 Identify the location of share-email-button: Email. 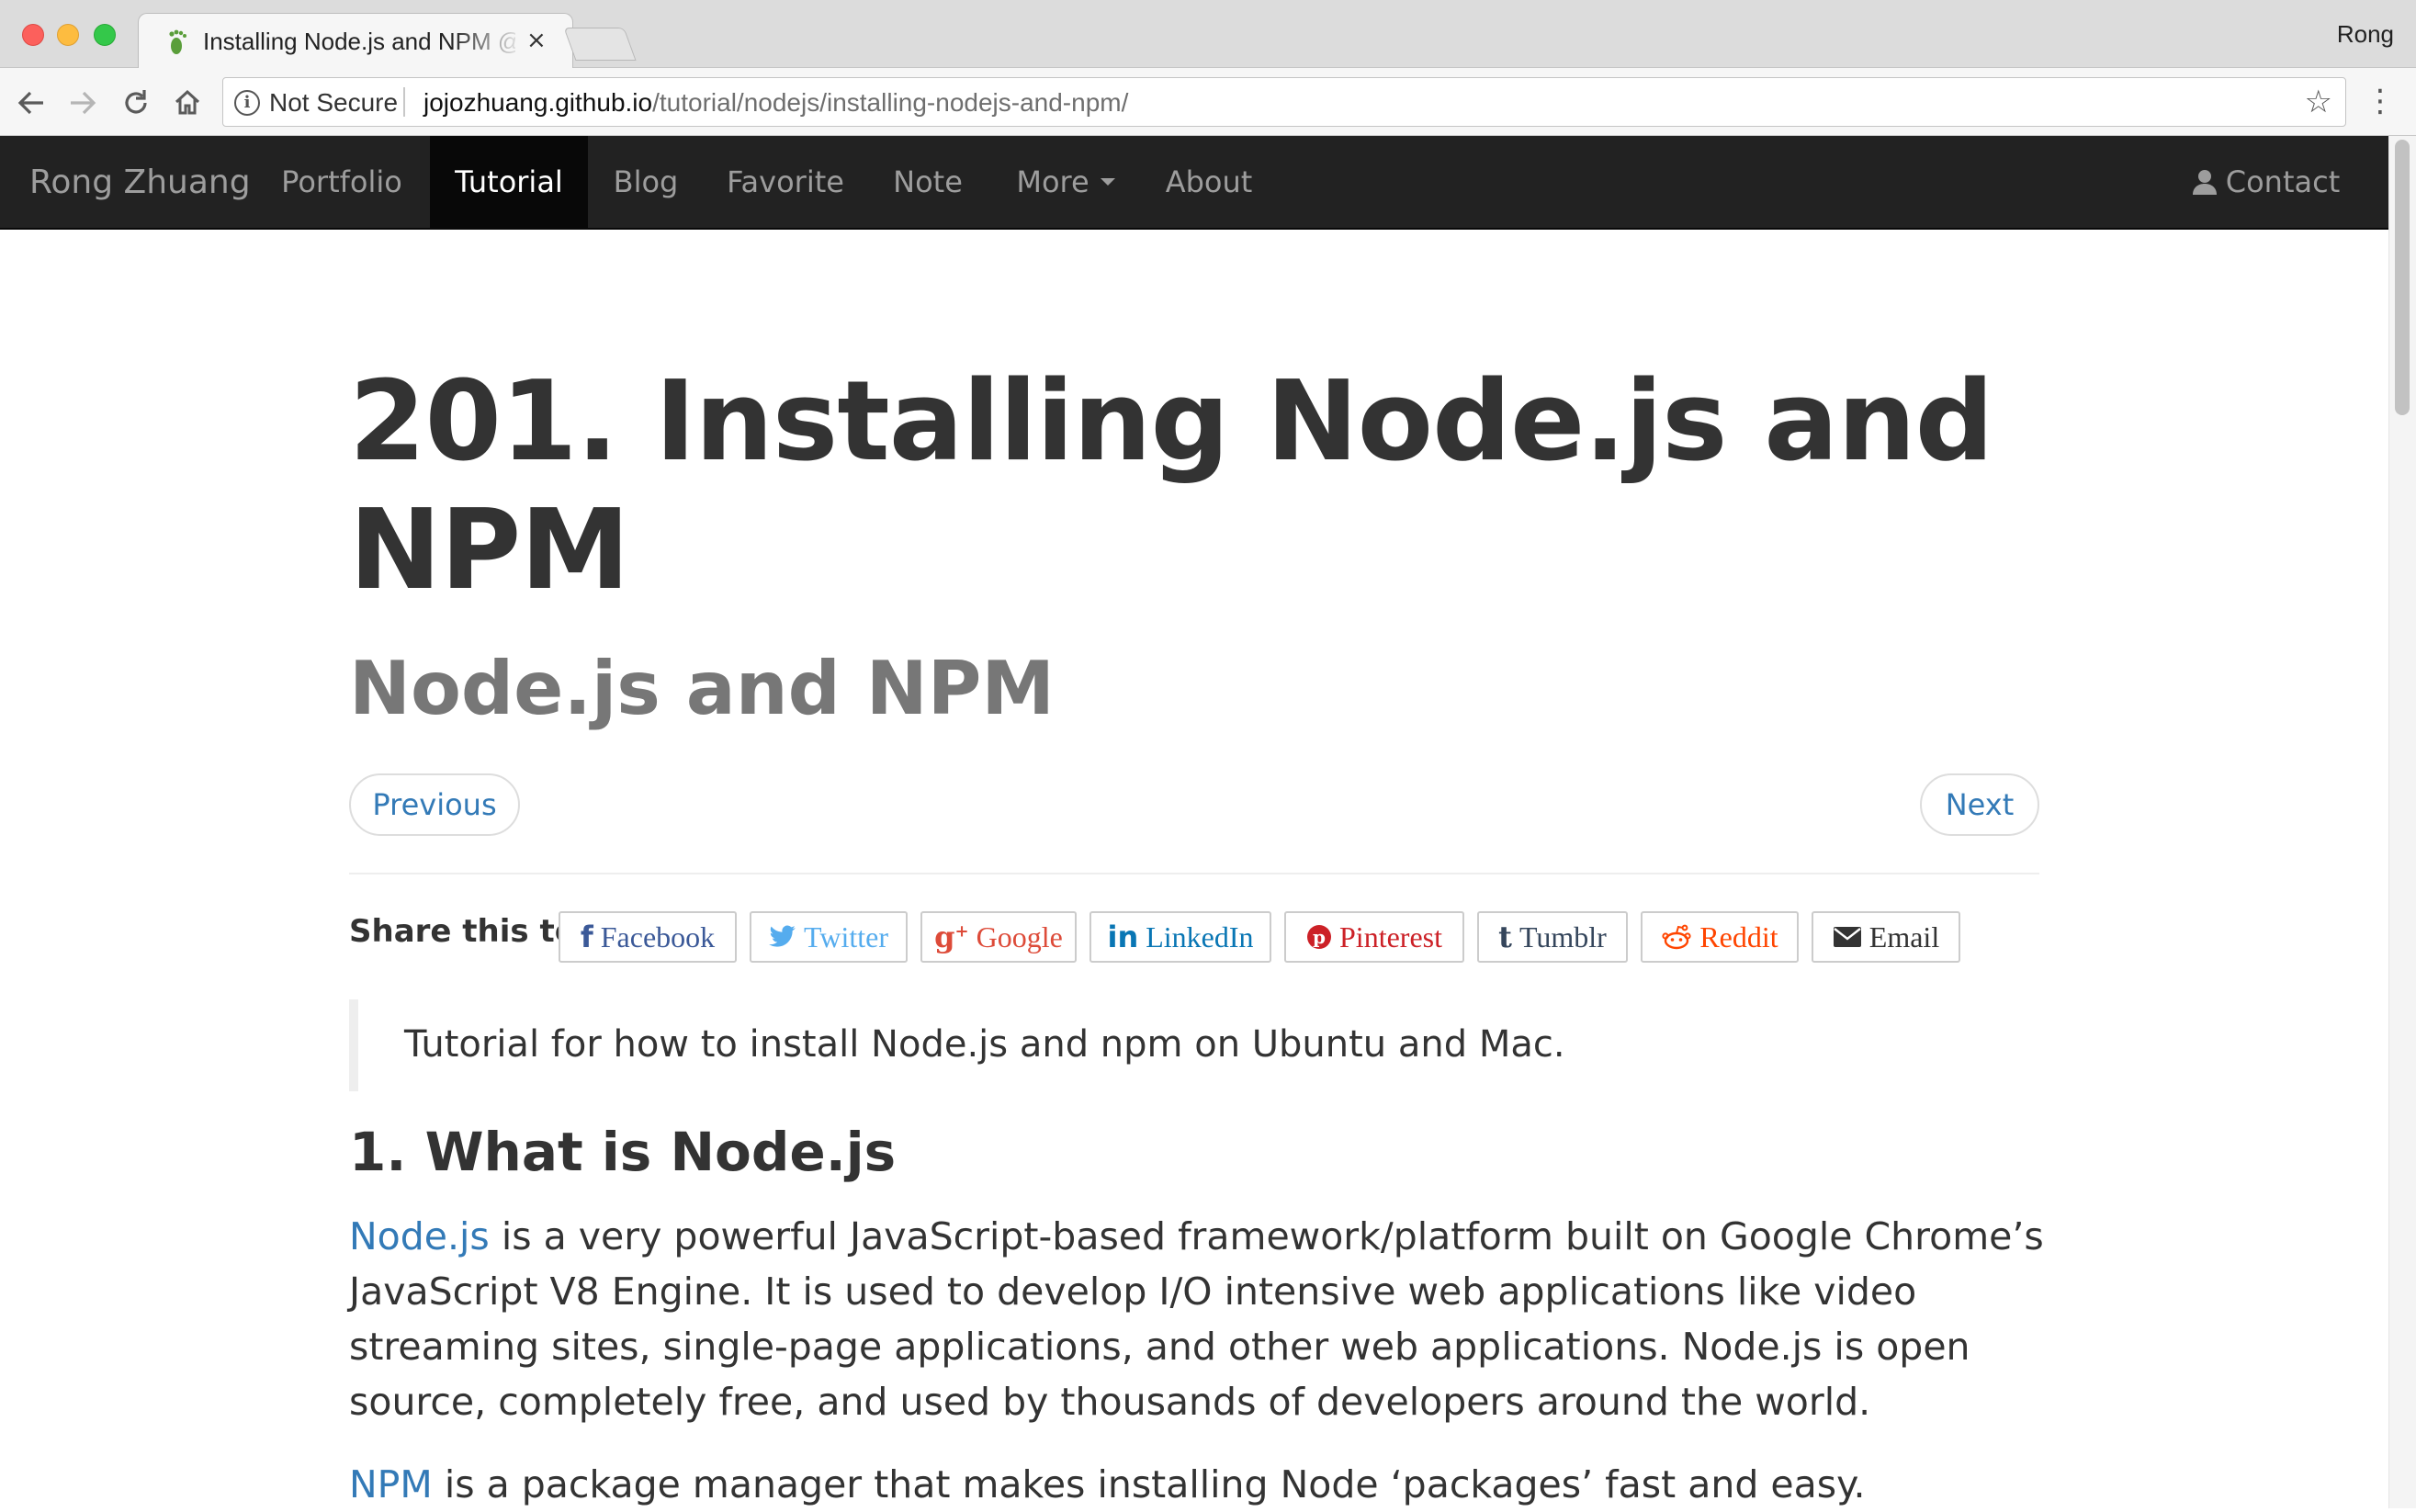
(1886, 937).